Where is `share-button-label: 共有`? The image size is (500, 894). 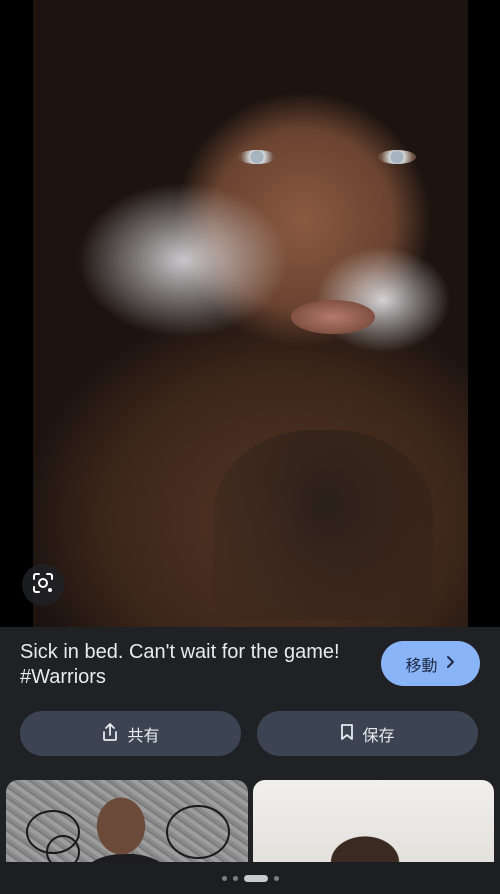 share-button-label: 共有 is located at coordinates (143, 735).